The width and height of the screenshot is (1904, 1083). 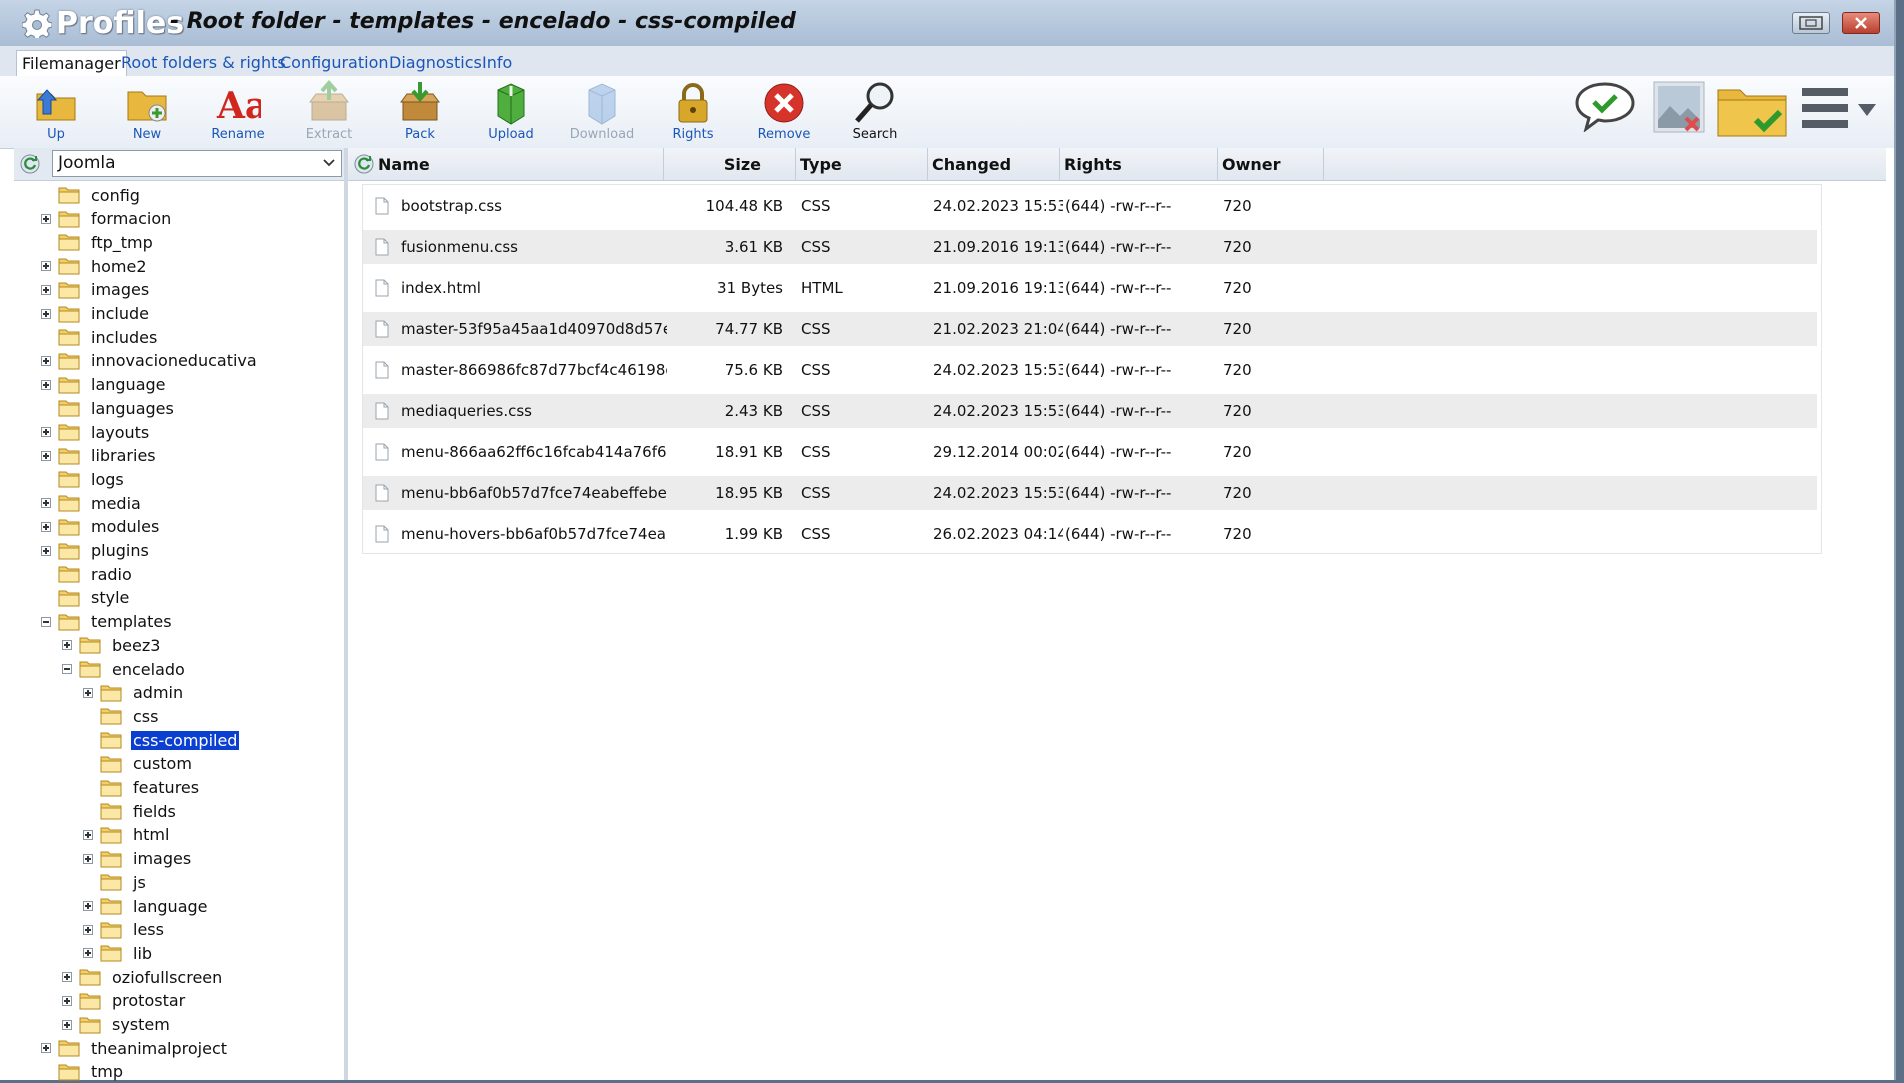 What do you see at coordinates (1811, 23) in the screenshot?
I see `fullscreen-button` at bounding box center [1811, 23].